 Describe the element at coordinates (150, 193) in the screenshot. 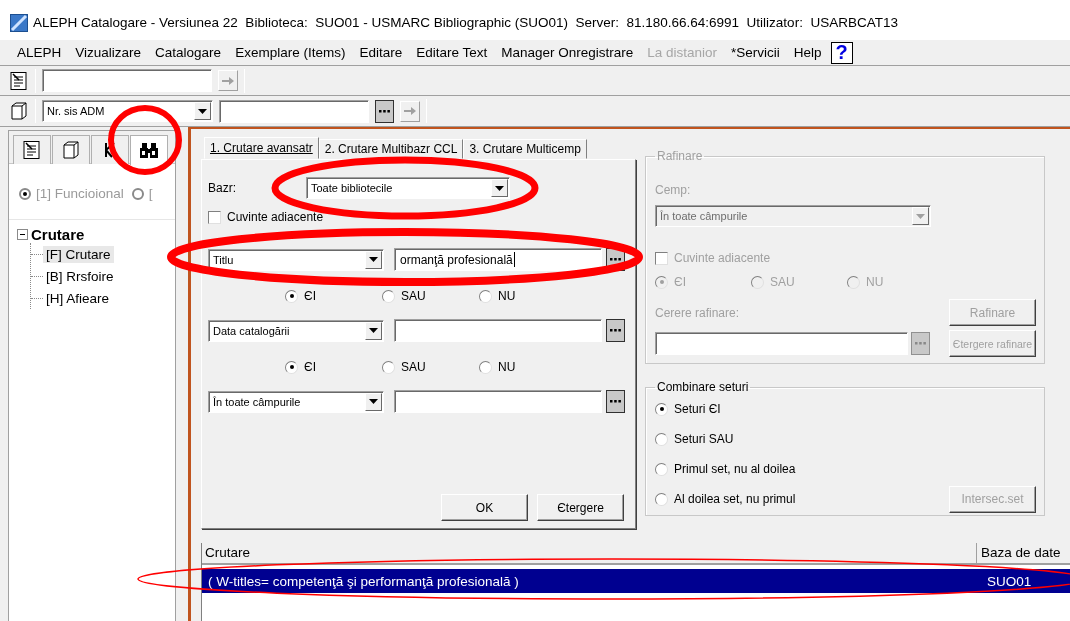

I see `radio-label: [` at that location.